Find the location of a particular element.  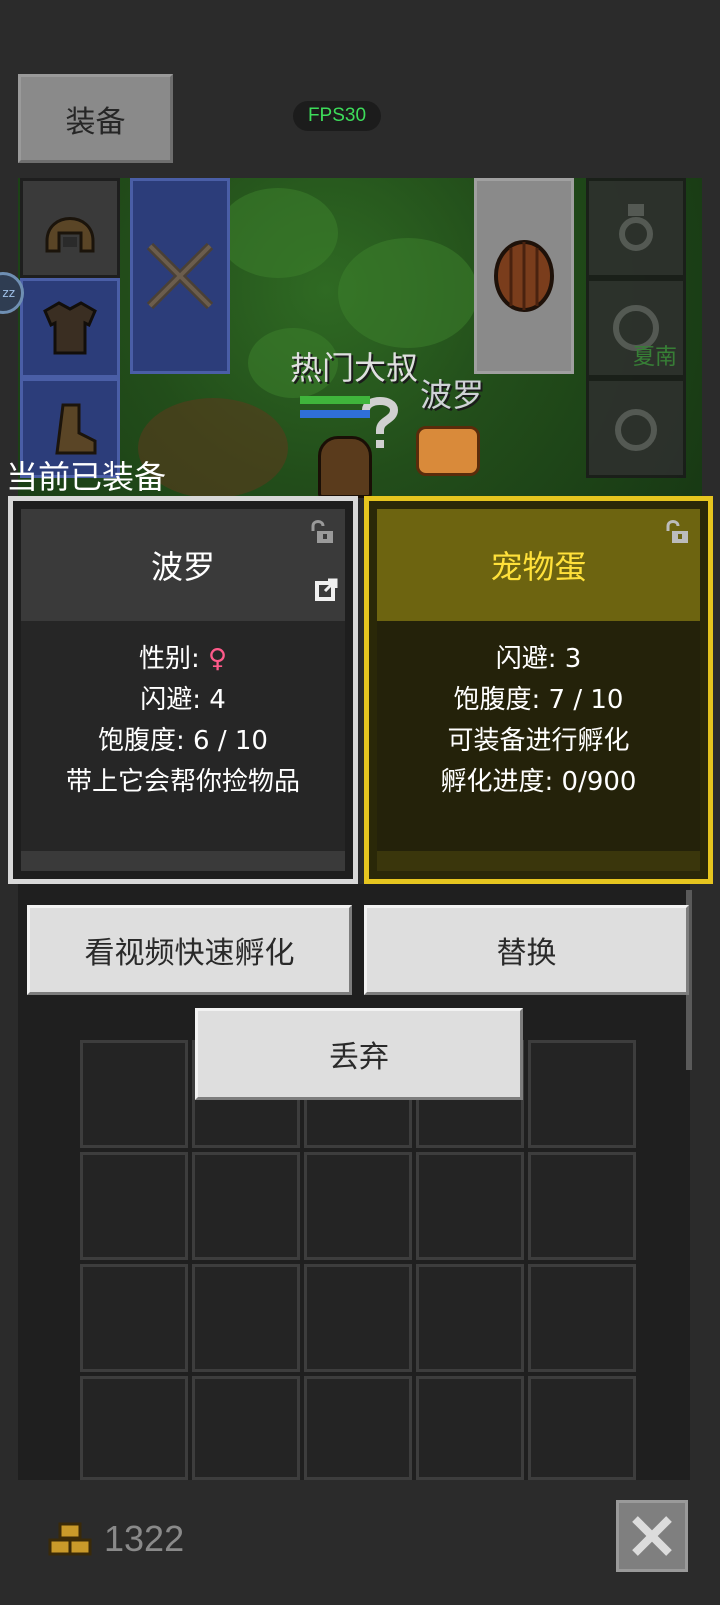

shield-icon is located at coordinates (524, 276).